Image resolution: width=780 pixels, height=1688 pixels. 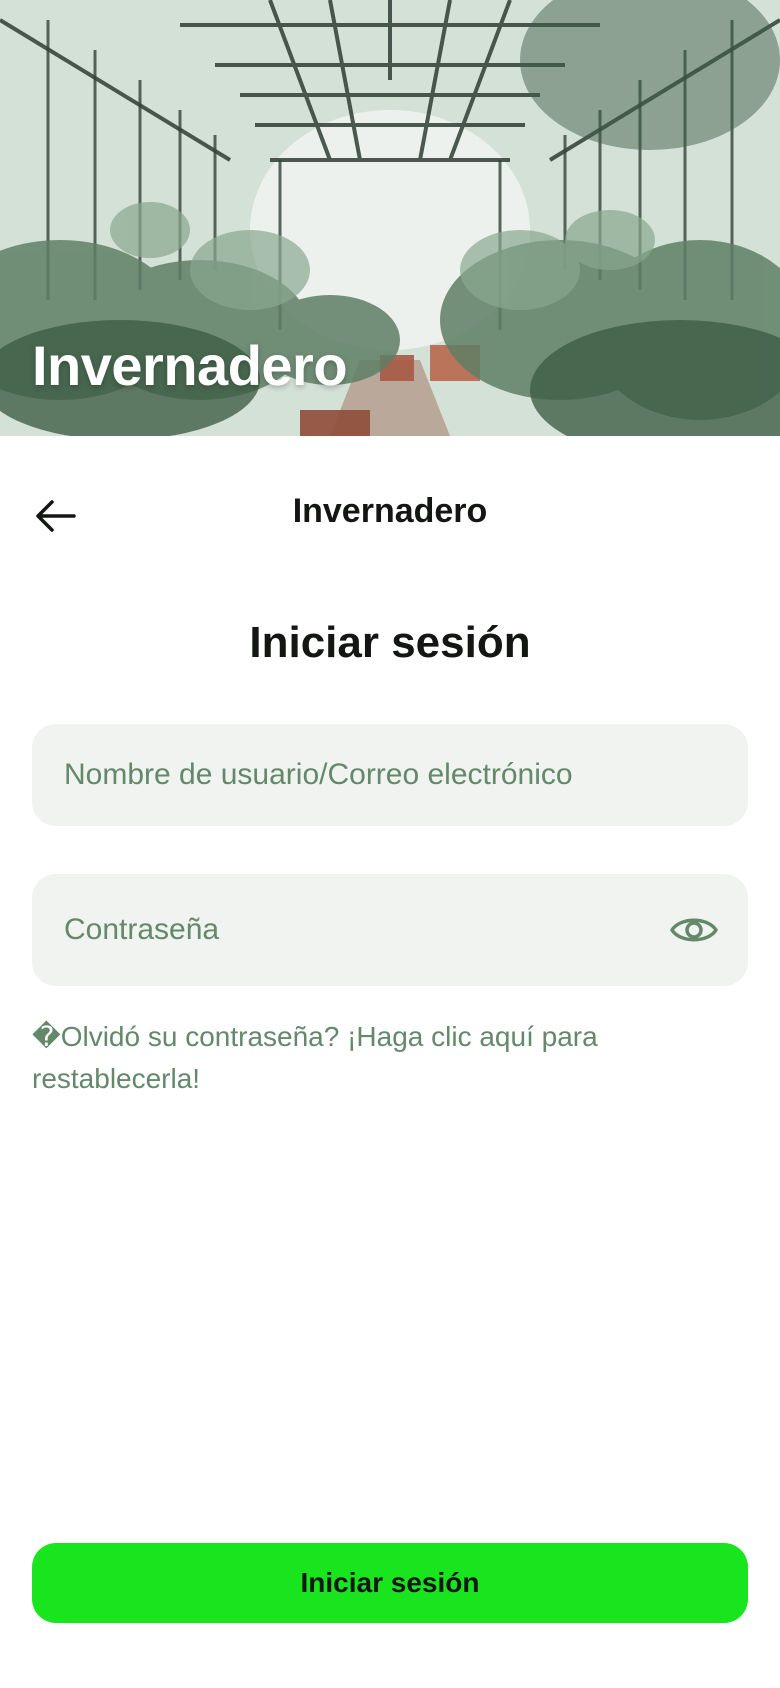 I want to click on page-title: Iniciar sesión, so click(x=390, y=642).